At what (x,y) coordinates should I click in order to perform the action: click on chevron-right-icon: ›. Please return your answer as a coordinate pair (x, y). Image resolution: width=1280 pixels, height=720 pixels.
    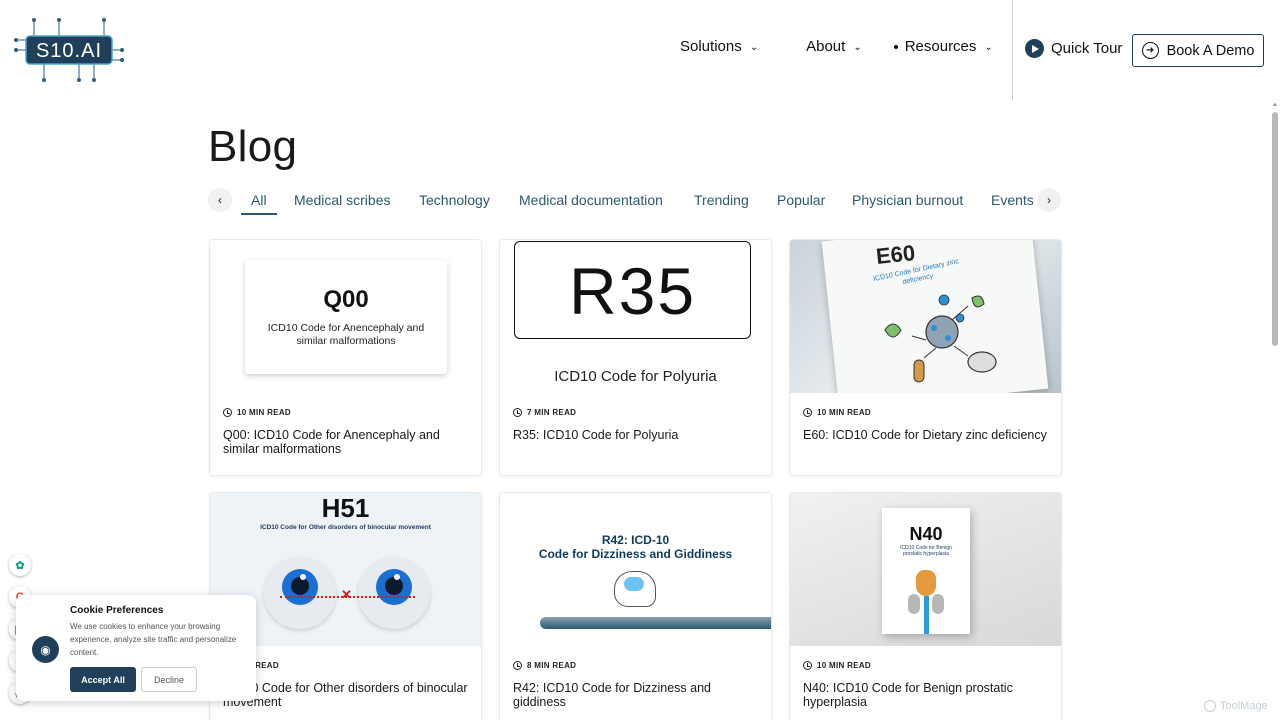
    Looking at the image, I should click on (1049, 200).